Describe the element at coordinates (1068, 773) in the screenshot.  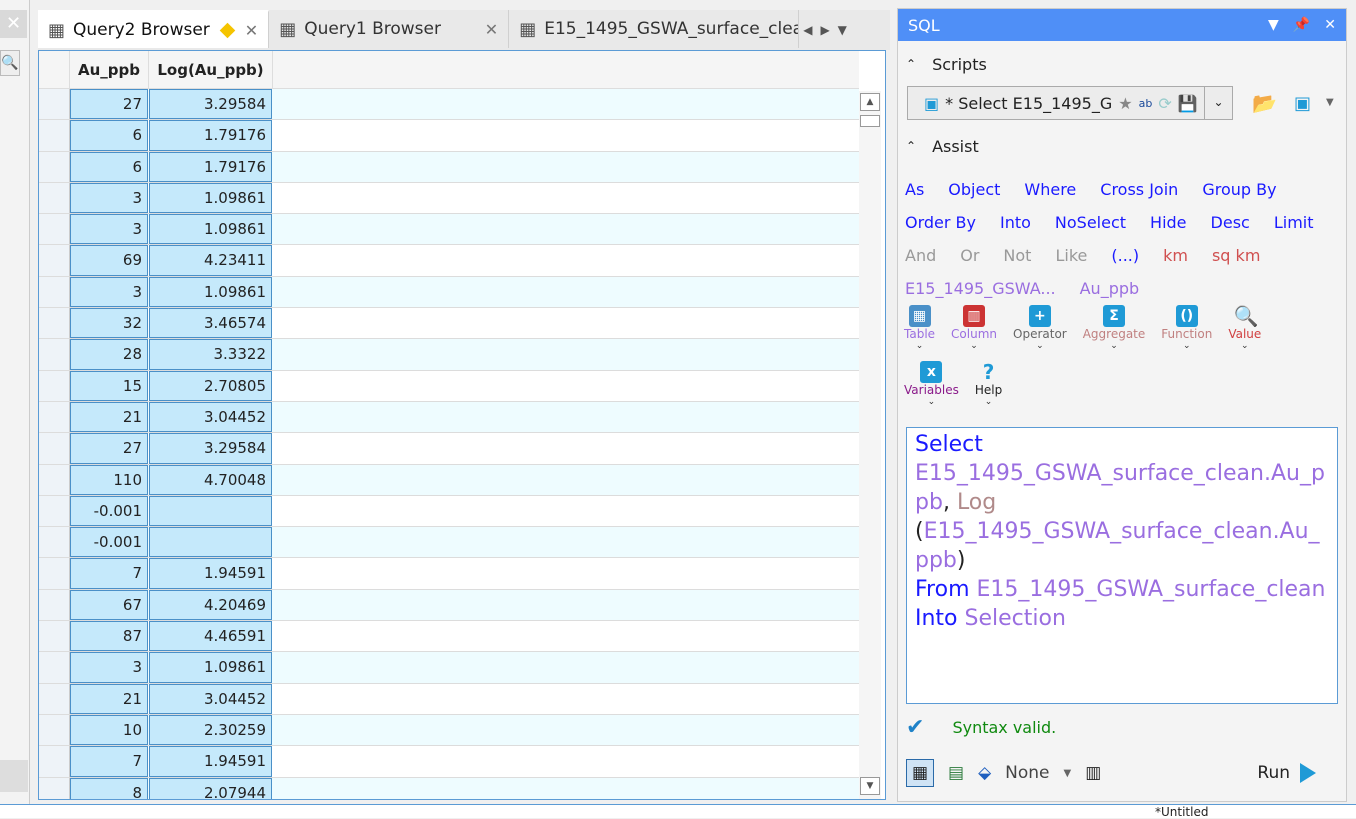
I see `symbology-dropdown-icon: ▼` at that location.